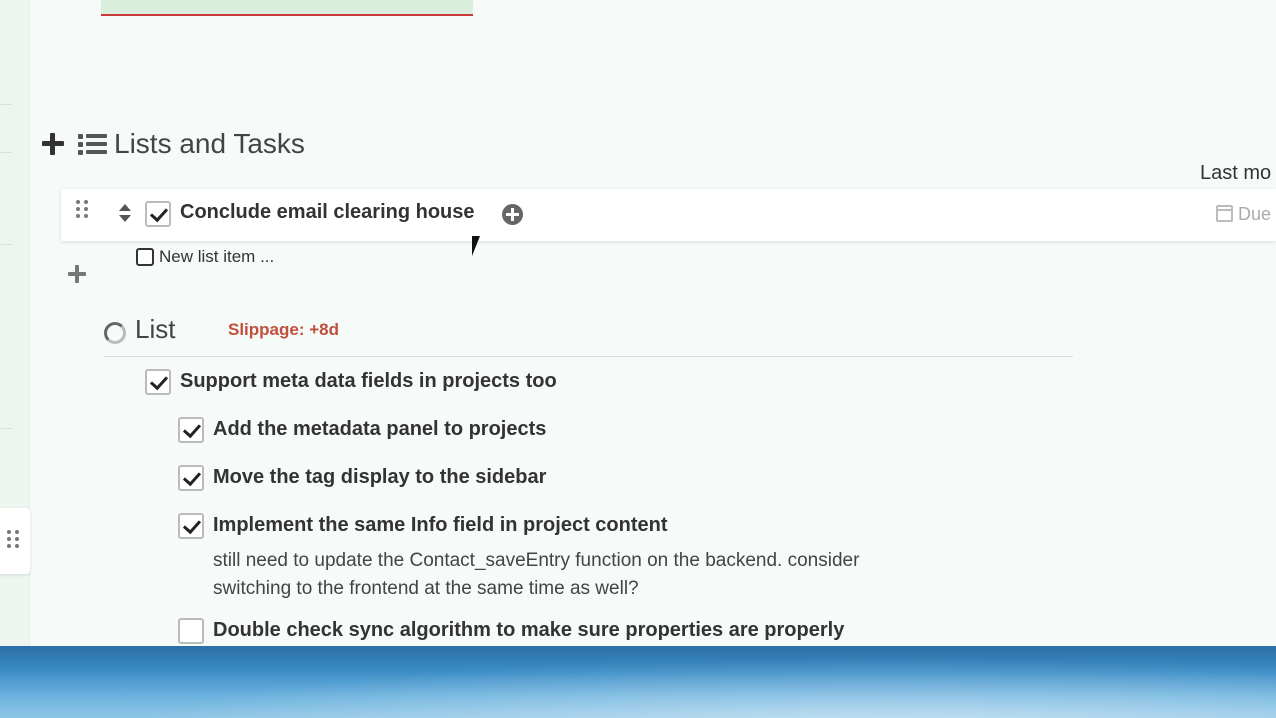  Describe the element at coordinates (115, 333) in the screenshot. I see `progress-spinner-icon` at that location.